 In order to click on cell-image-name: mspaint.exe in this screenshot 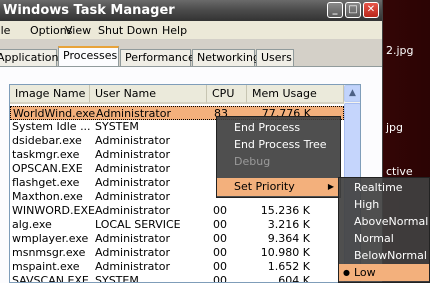, I will do `click(46, 266)`.